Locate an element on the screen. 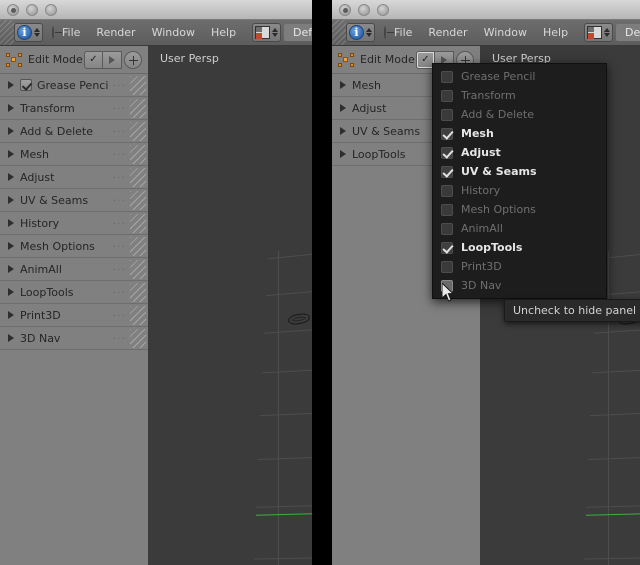 Image resolution: width=640 pixels, height=565 pixels. panel-checkbox is located at coordinates (26, 85).